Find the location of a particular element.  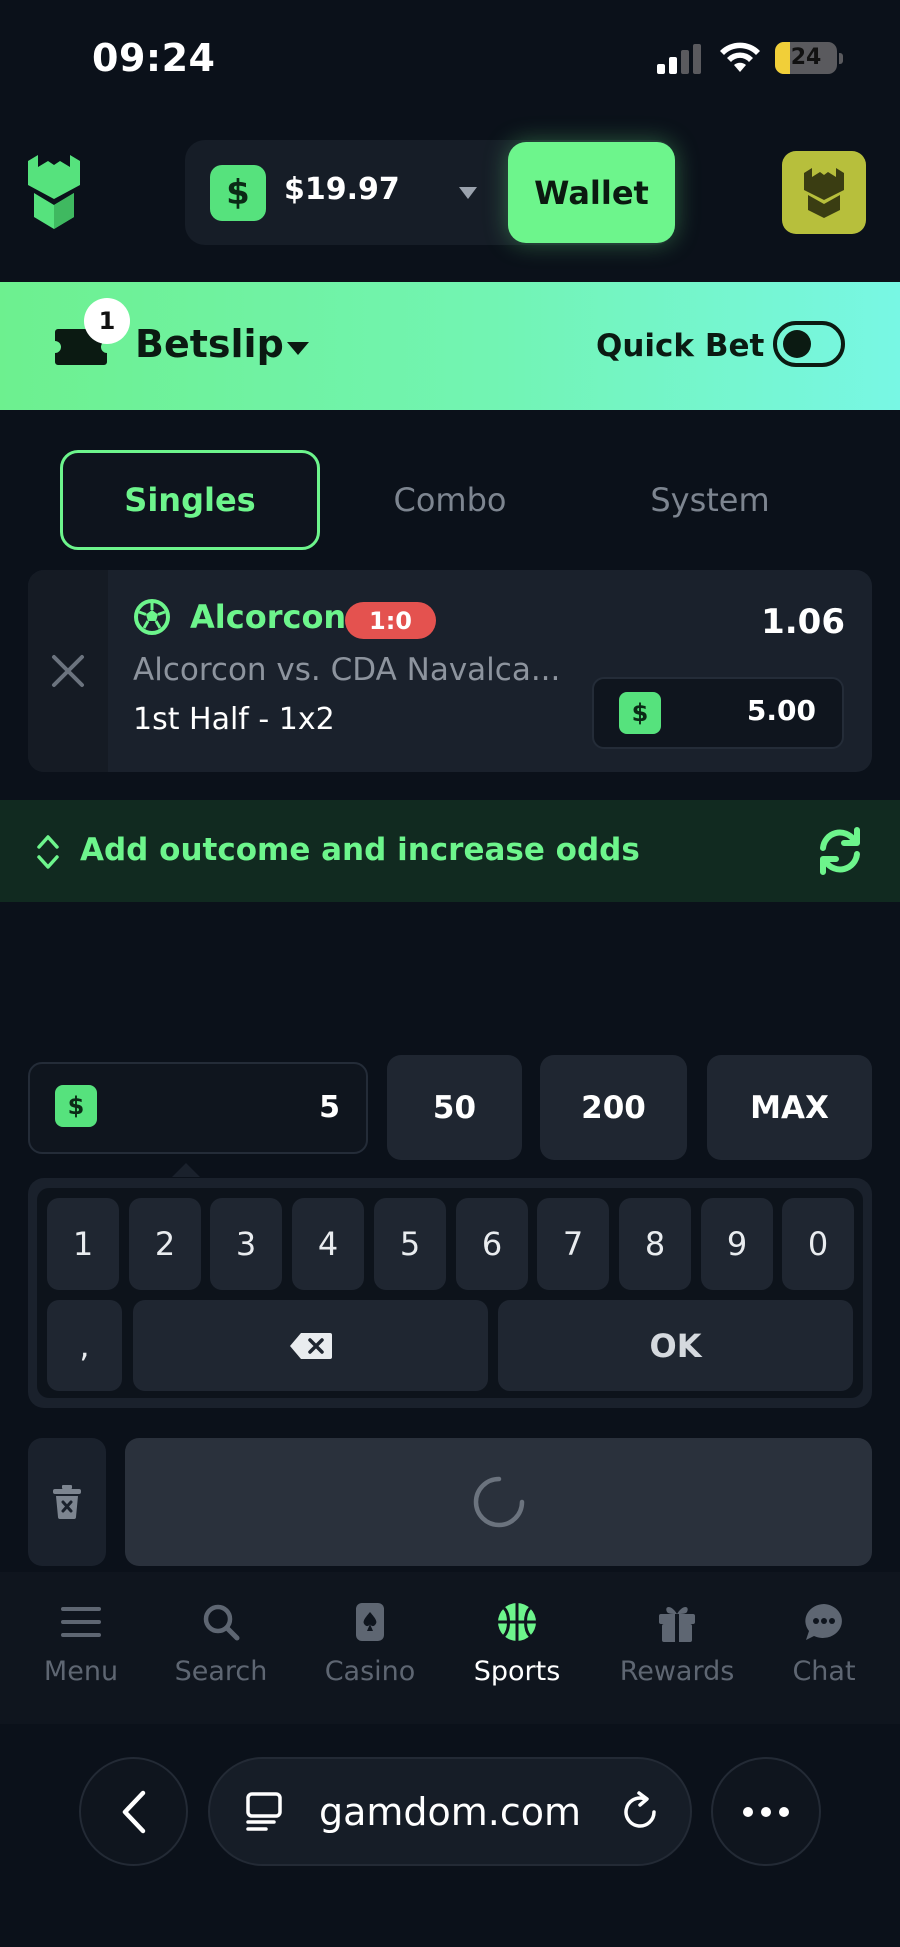

backspace-icon is located at coordinates (310, 1345).